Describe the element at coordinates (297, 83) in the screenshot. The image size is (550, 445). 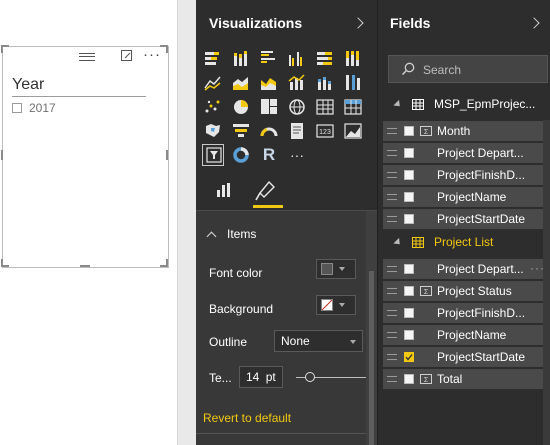
I see `line-and-column-chart-icon` at that location.